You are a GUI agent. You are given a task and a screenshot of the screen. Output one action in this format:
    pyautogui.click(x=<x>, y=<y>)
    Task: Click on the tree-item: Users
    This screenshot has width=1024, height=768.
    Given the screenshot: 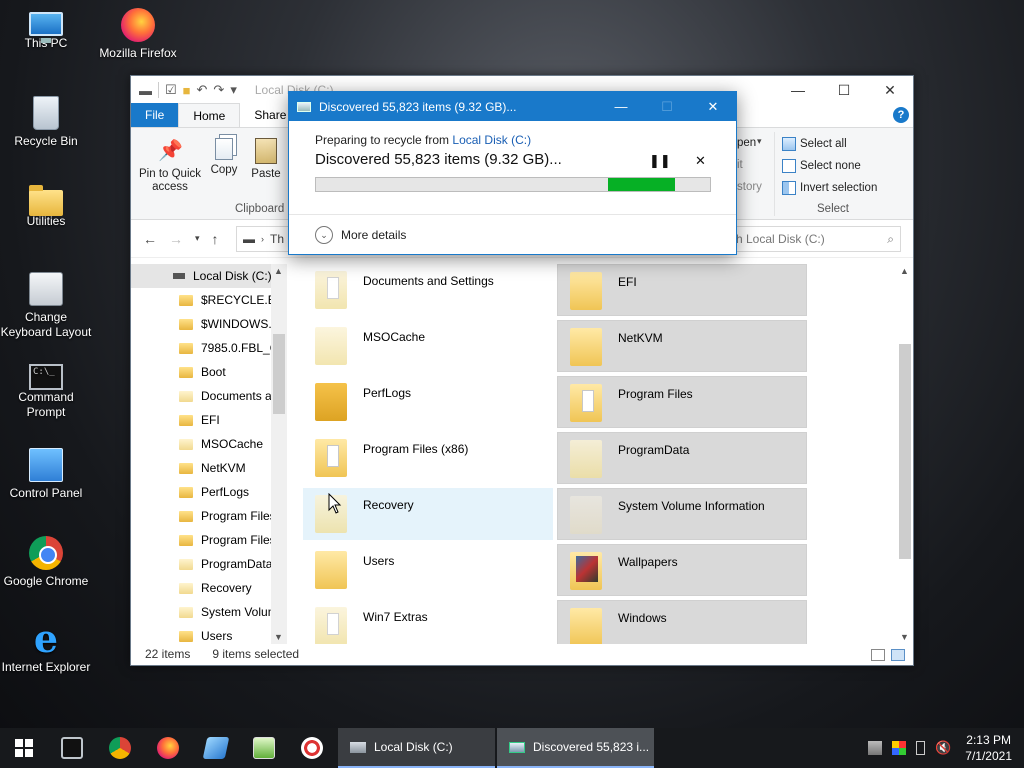 What is the action you would take?
    pyautogui.click(x=209, y=634)
    